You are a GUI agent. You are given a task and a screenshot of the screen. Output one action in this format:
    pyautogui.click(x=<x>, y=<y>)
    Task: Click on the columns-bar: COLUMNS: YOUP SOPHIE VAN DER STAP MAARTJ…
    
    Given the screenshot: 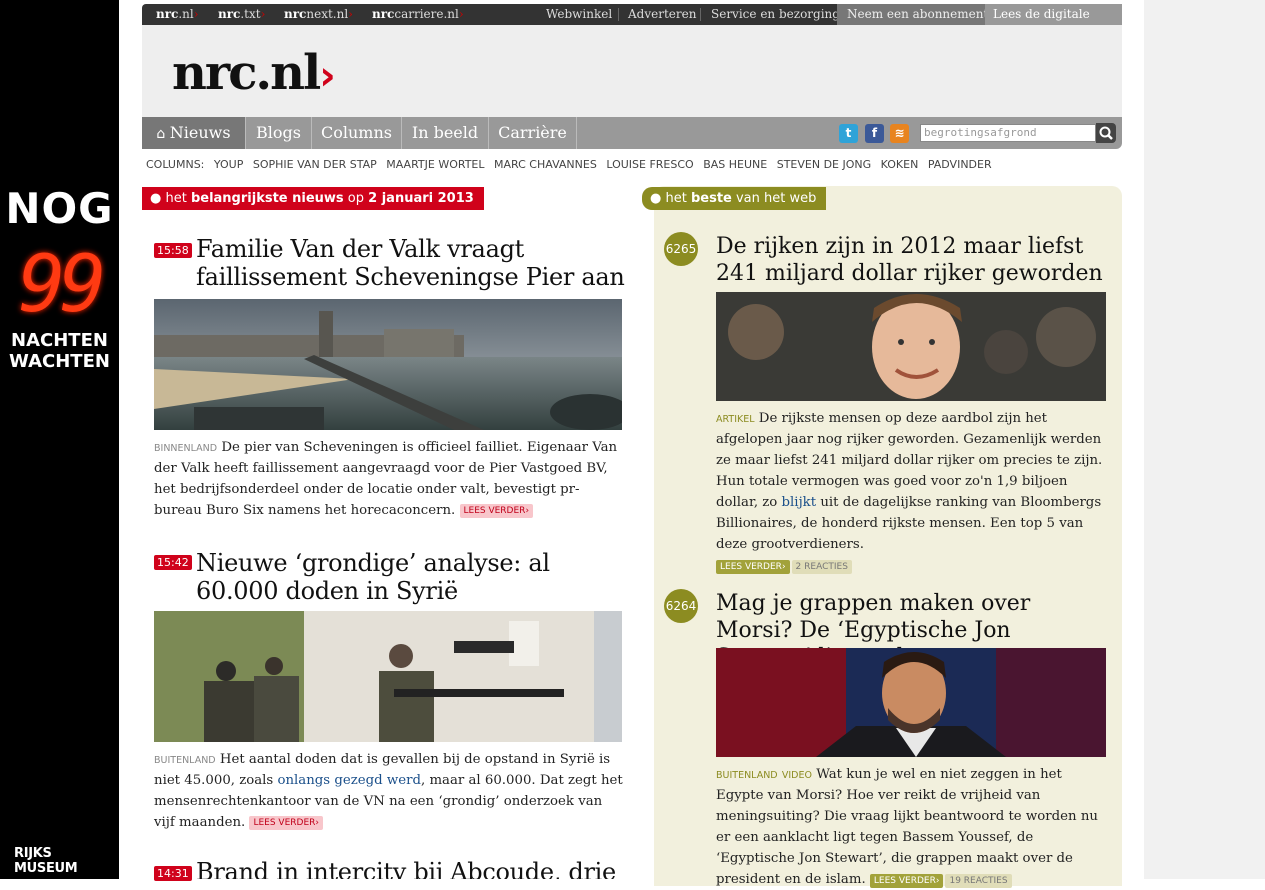 What is the action you would take?
    pyautogui.click(x=572, y=164)
    